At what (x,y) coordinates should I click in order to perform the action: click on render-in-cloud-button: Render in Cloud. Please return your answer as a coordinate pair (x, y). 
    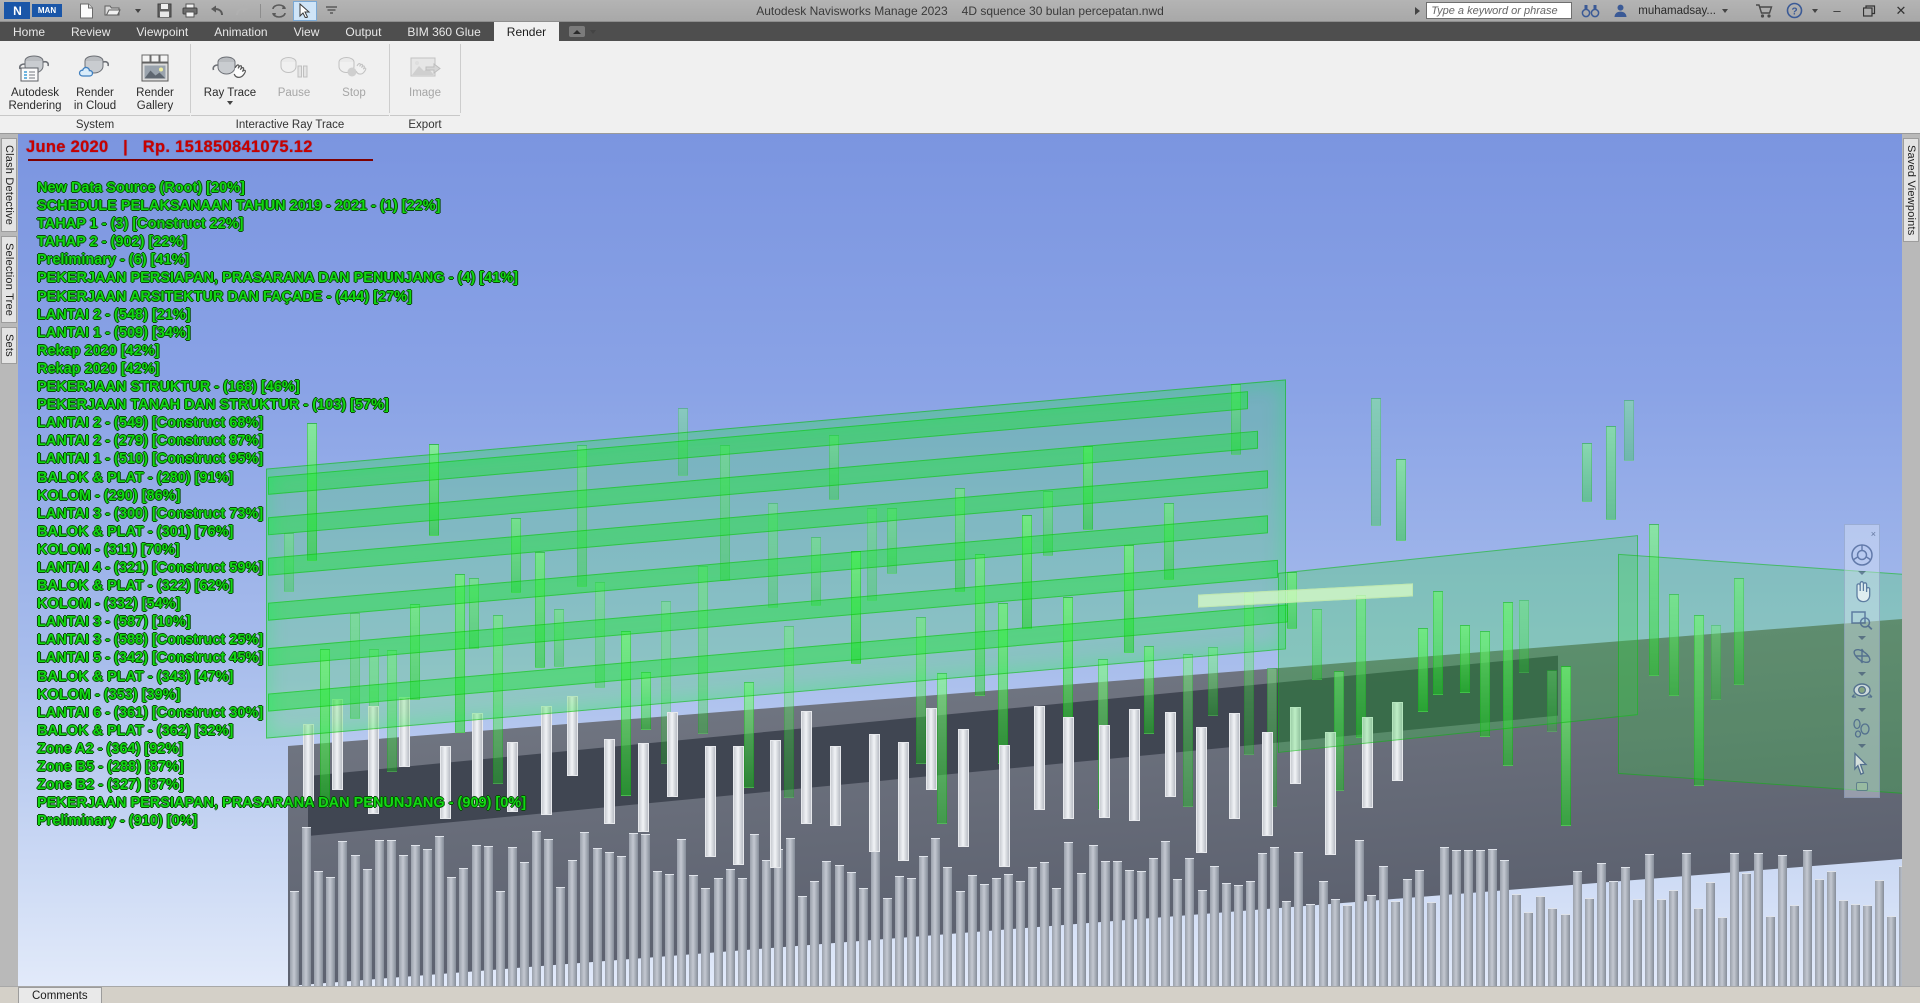
    Looking at the image, I should click on (95, 79).